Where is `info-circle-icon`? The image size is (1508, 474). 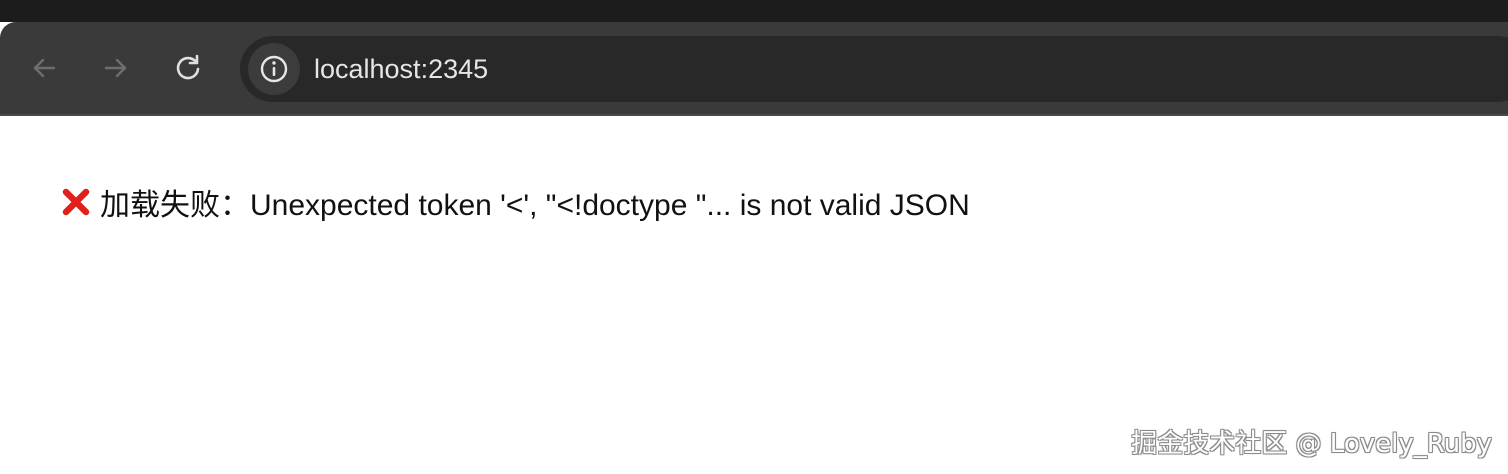 info-circle-icon is located at coordinates (274, 69).